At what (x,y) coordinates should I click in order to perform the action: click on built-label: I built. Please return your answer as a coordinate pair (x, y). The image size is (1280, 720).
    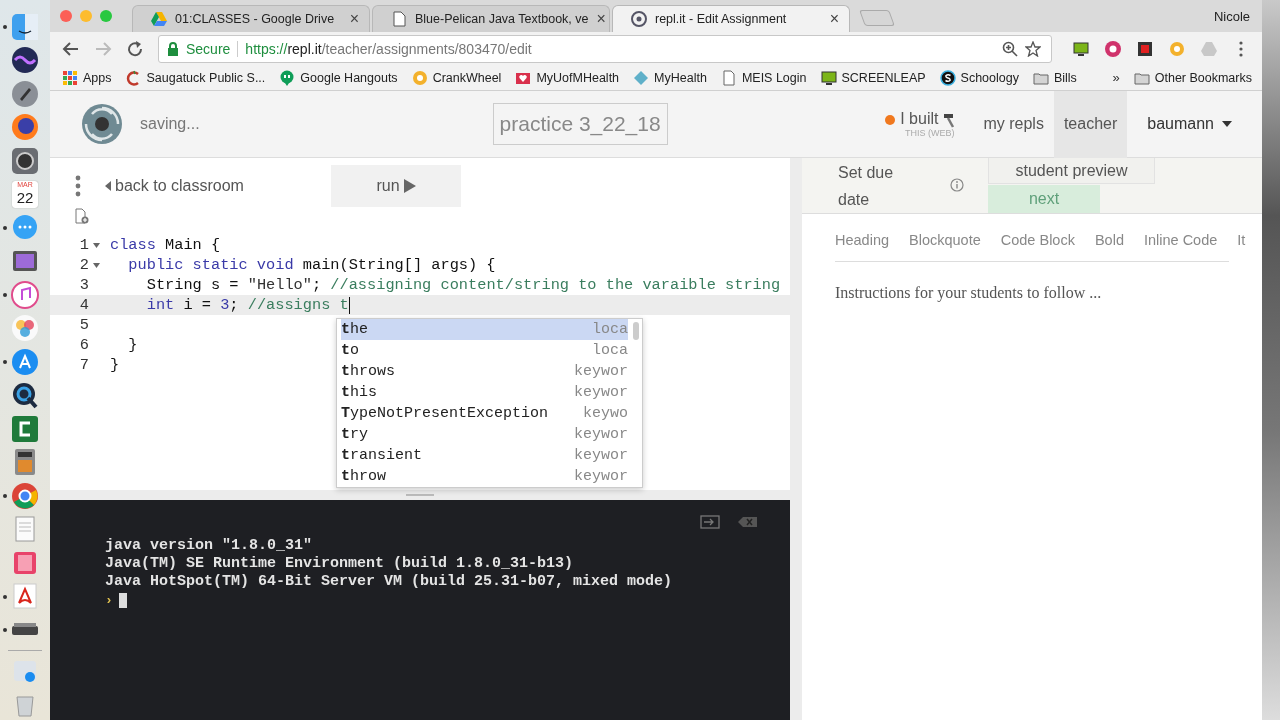
    Looking at the image, I should click on (919, 119).